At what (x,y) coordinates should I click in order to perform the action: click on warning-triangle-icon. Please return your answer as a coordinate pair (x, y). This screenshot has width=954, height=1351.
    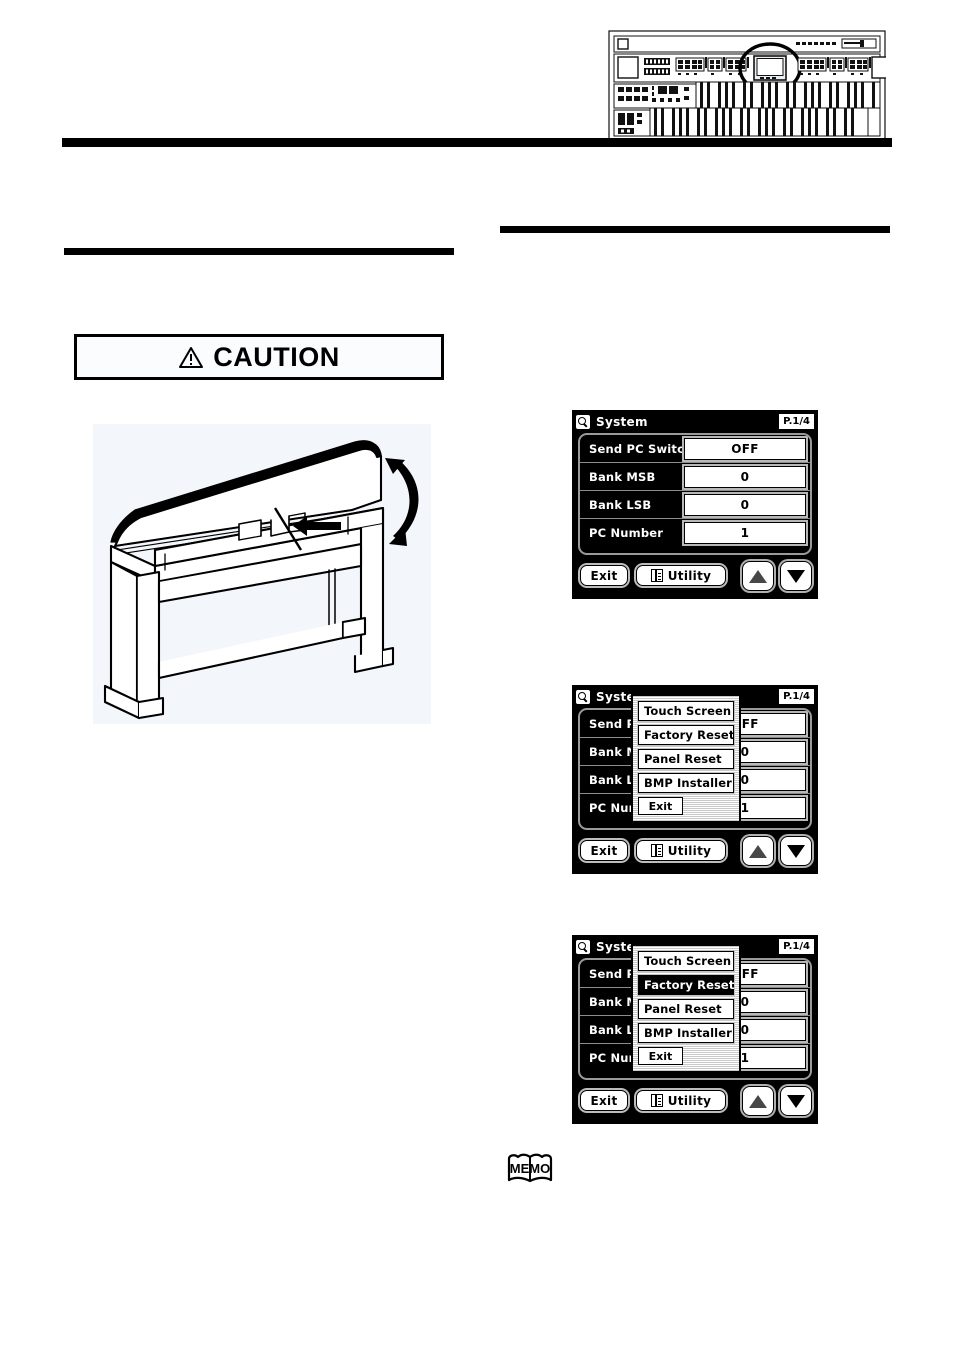
    Looking at the image, I should click on (191, 357).